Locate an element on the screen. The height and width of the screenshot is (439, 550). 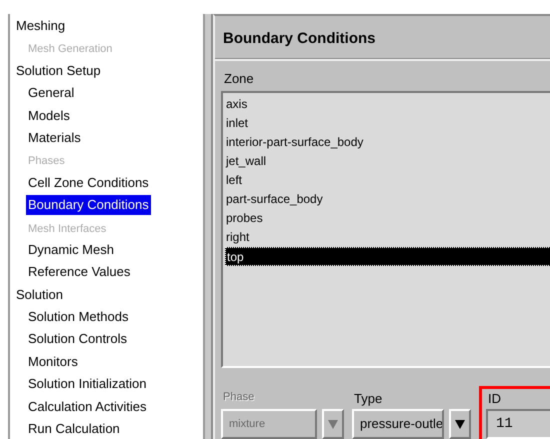
zone-item: part-surface_body is located at coordinates (387, 199).